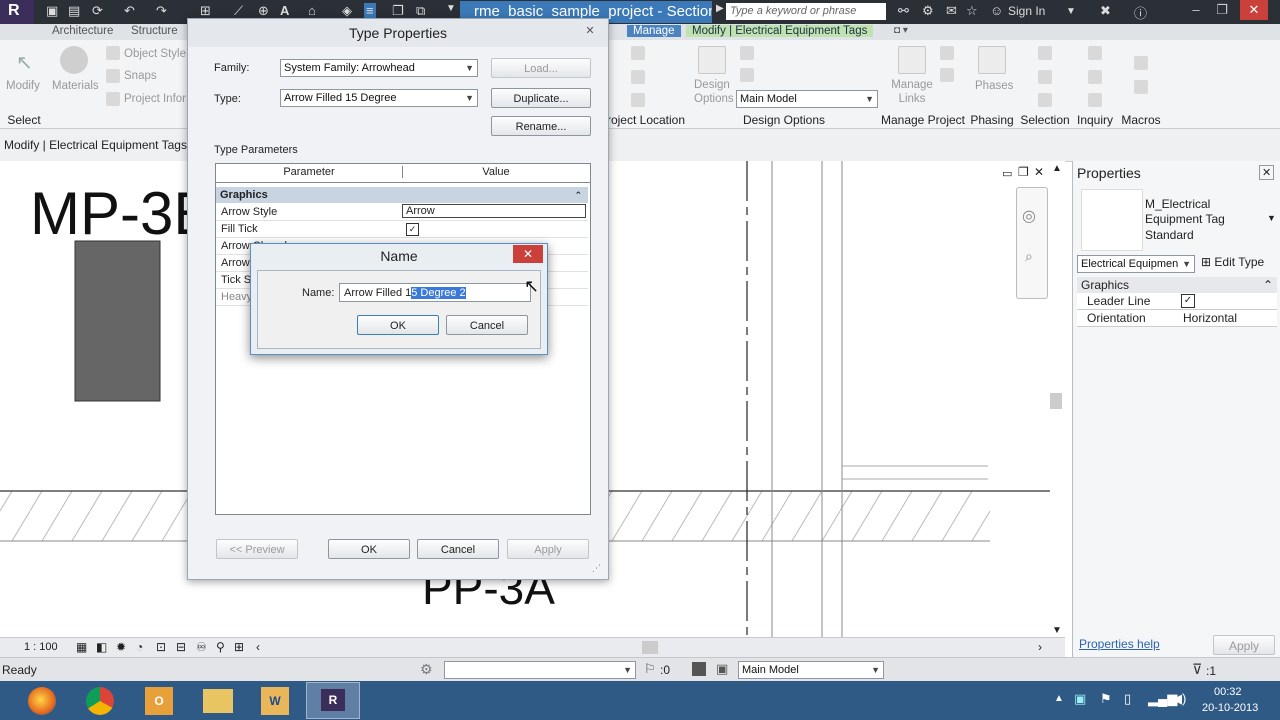 This screenshot has height=720, width=1280. I want to click on preview-button: << Preview, so click(257, 549).